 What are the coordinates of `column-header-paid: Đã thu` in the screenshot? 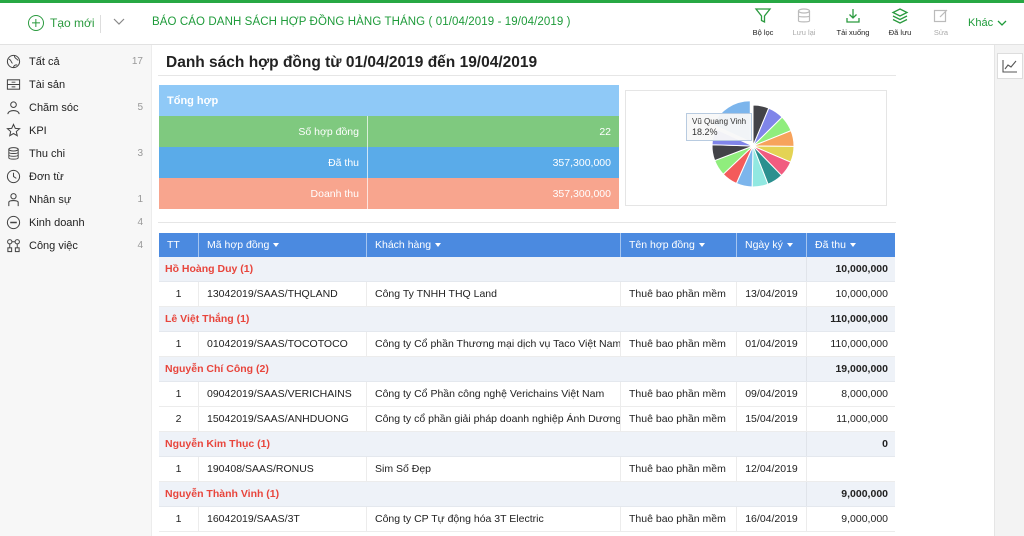 It's located at (851, 245).